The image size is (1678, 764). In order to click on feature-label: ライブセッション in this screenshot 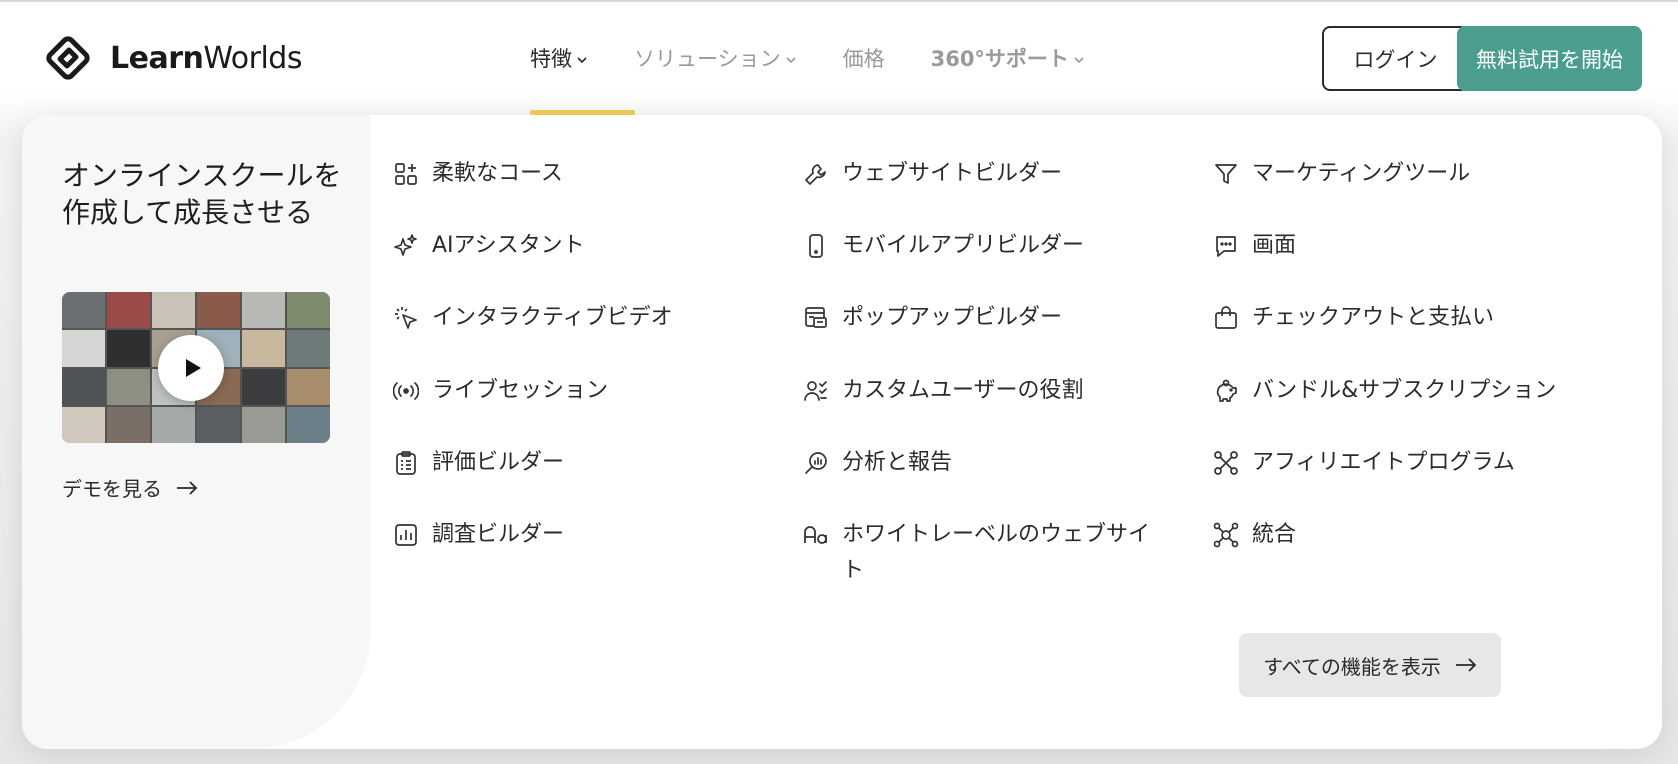, I will do `click(520, 390)`.